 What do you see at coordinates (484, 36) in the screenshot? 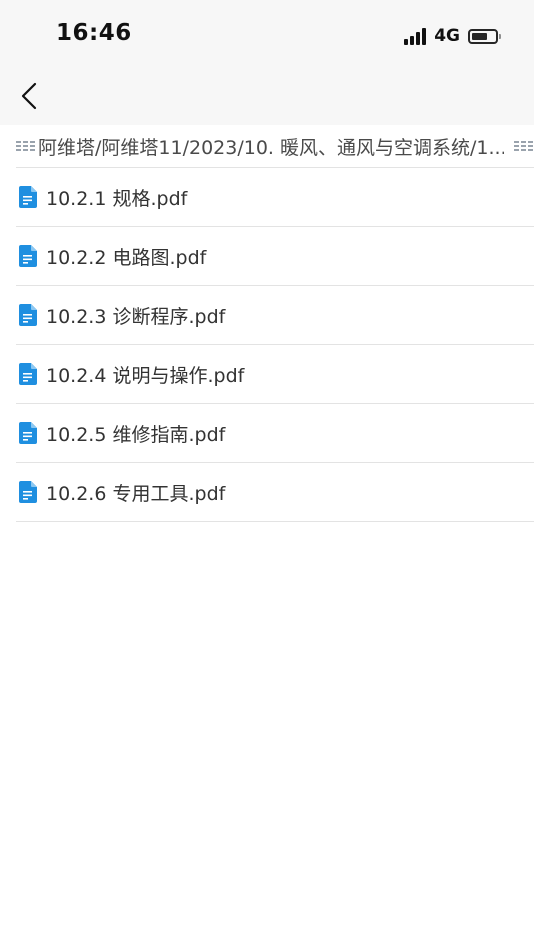
I see `battery-icon` at bounding box center [484, 36].